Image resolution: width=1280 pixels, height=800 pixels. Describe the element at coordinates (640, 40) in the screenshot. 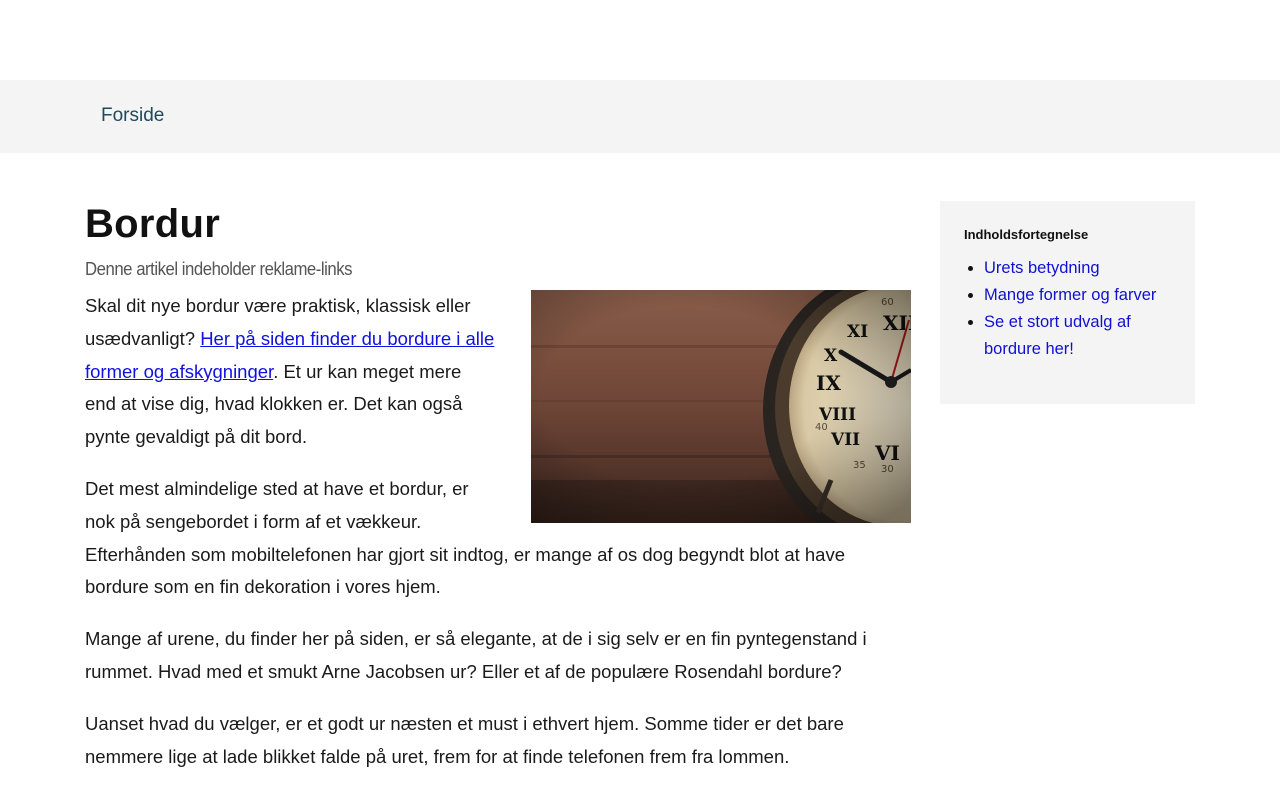

I see `site-header` at that location.